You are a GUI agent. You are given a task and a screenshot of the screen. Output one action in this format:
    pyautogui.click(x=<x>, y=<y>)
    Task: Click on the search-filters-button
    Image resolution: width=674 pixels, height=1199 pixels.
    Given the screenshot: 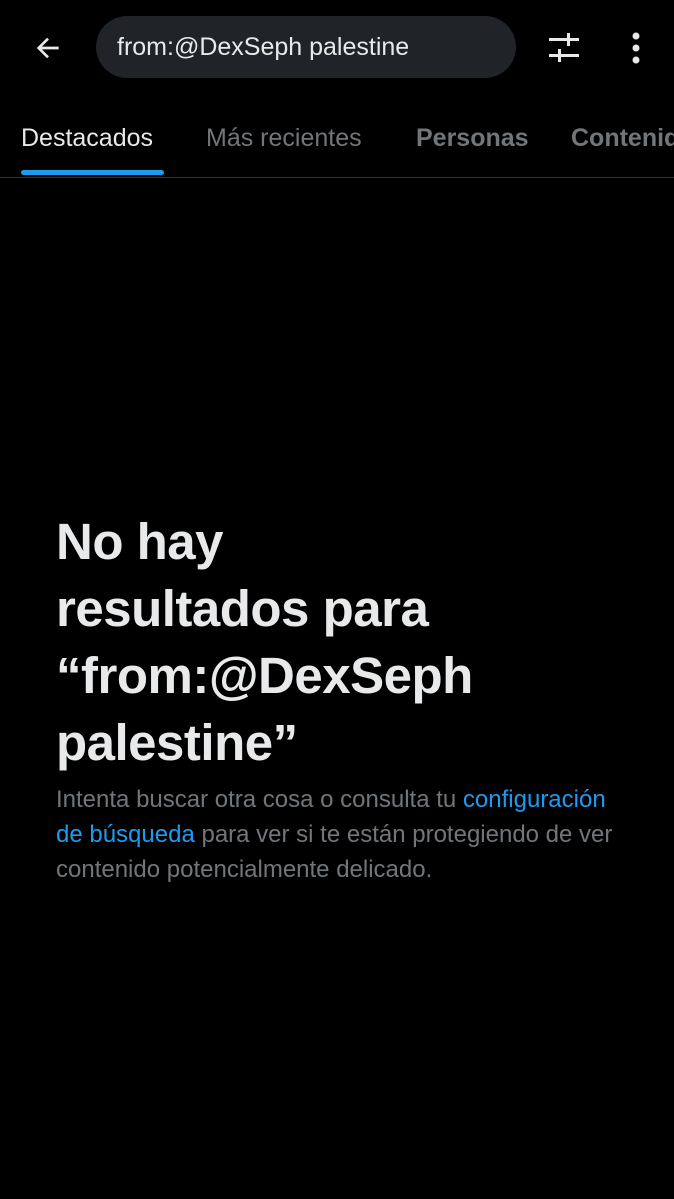 What is the action you would take?
    pyautogui.click(x=564, y=48)
    